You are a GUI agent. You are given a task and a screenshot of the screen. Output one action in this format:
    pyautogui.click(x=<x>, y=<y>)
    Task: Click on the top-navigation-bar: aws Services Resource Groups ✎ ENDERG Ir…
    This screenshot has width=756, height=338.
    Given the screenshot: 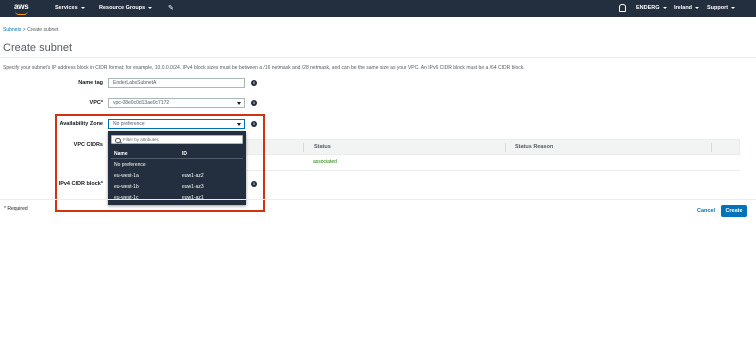 What is the action you would take?
    pyautogui.click(x=378, y=8)
    